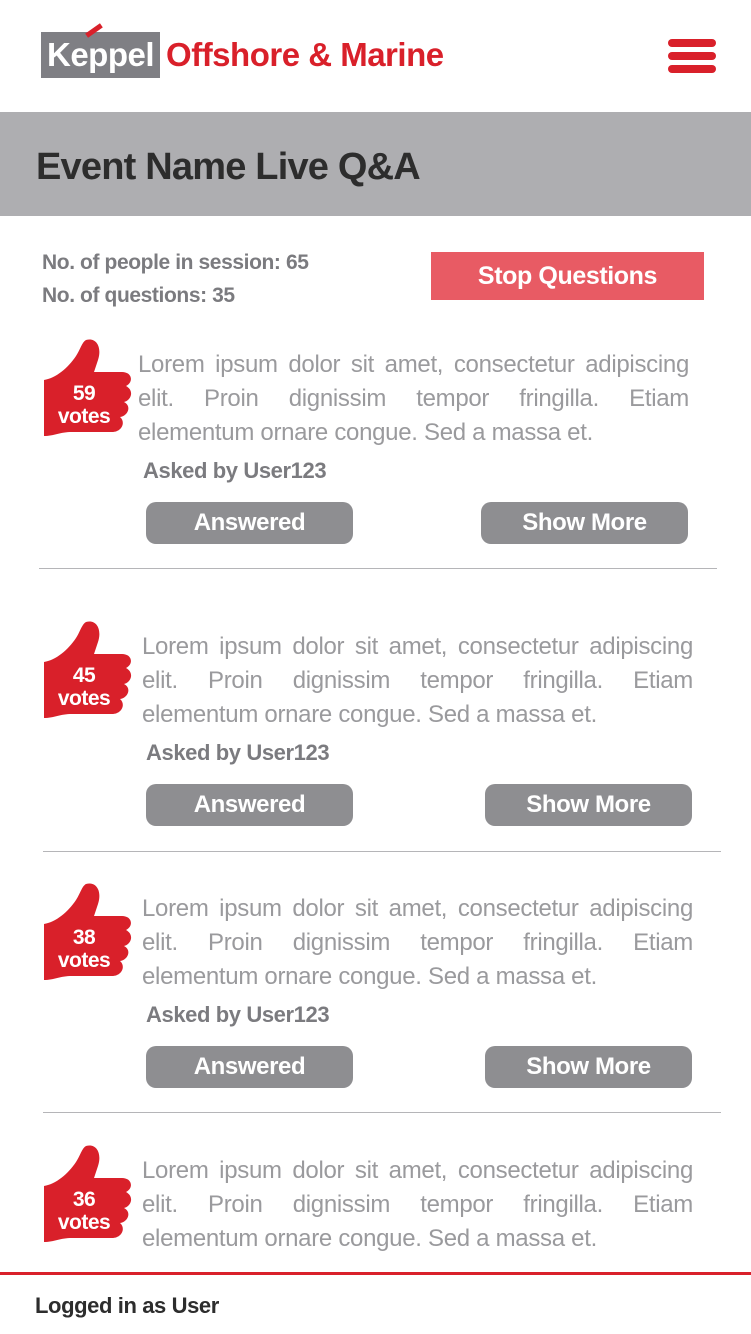  I want to click on page-title: Event Name Live Q&A, so click(228, 167).